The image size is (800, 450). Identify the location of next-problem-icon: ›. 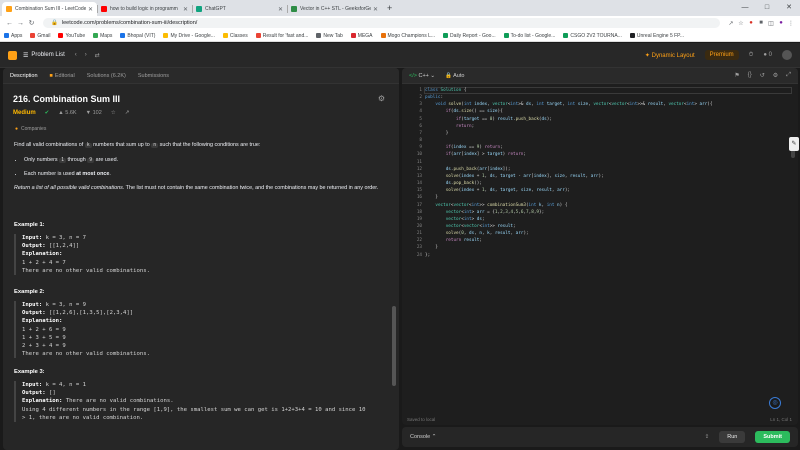
(86, 55).